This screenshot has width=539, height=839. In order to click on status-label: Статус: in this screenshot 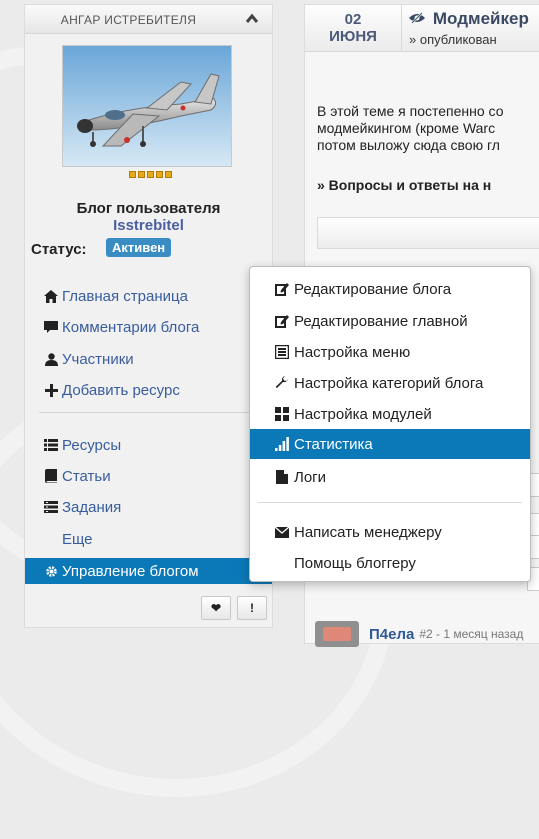, I will do `click(59, 249)`.